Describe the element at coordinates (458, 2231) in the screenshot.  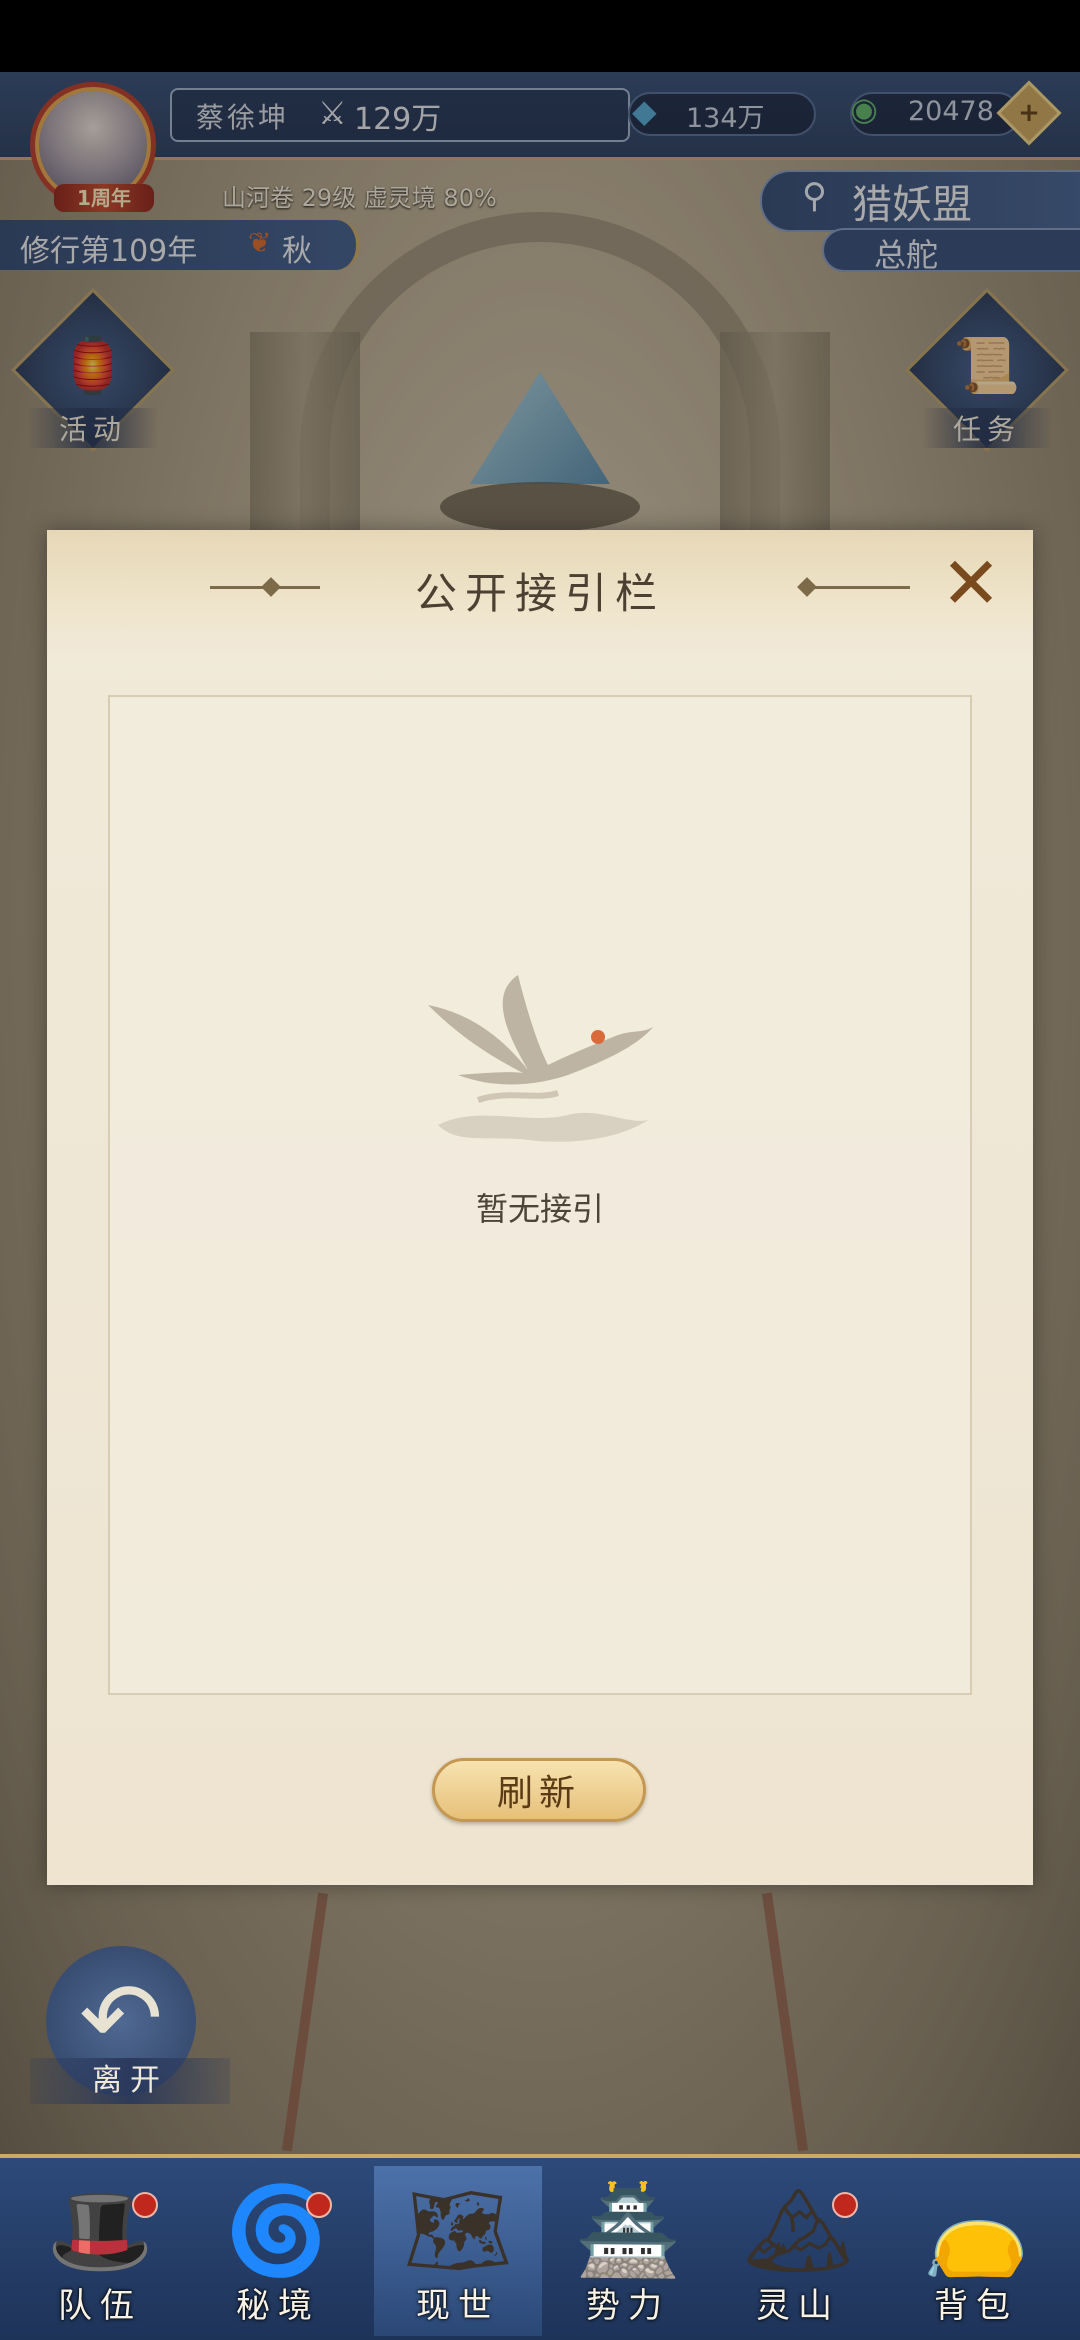
I see `scroll-map-icon: 🗺` at that location.